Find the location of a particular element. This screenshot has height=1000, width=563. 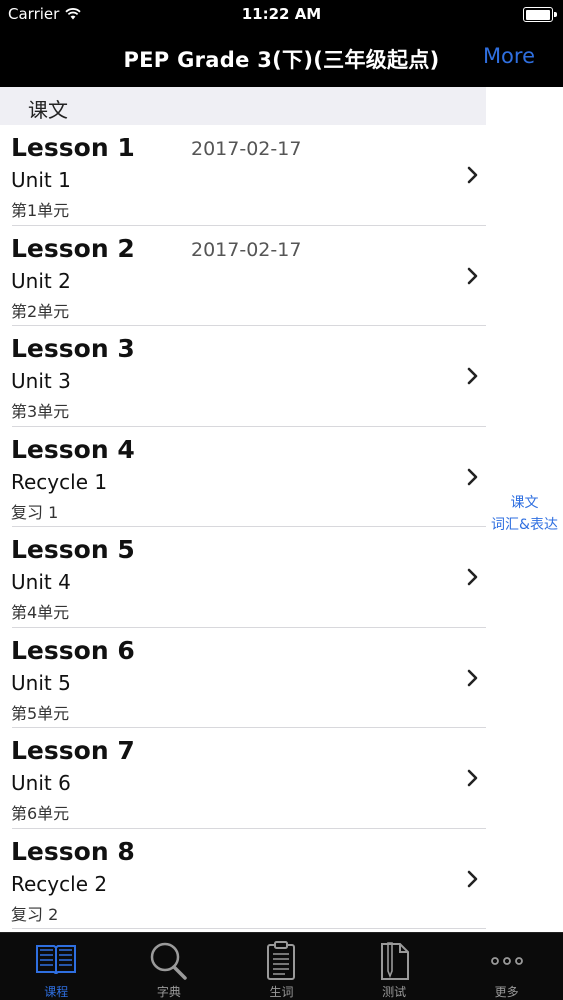

tab-dictionary: 字典 is located at coordinates (169, 966).